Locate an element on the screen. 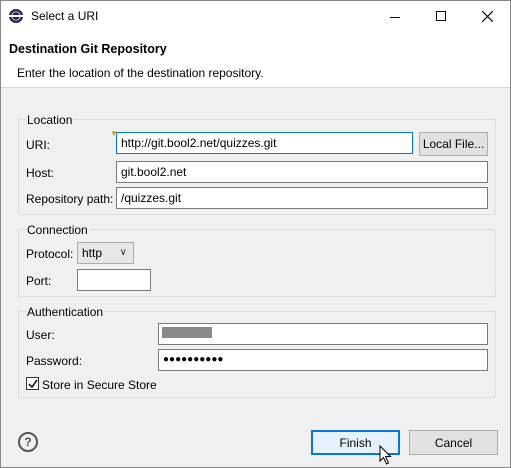  repository-path-label: Repository path: is located at coordinates (70, 199).